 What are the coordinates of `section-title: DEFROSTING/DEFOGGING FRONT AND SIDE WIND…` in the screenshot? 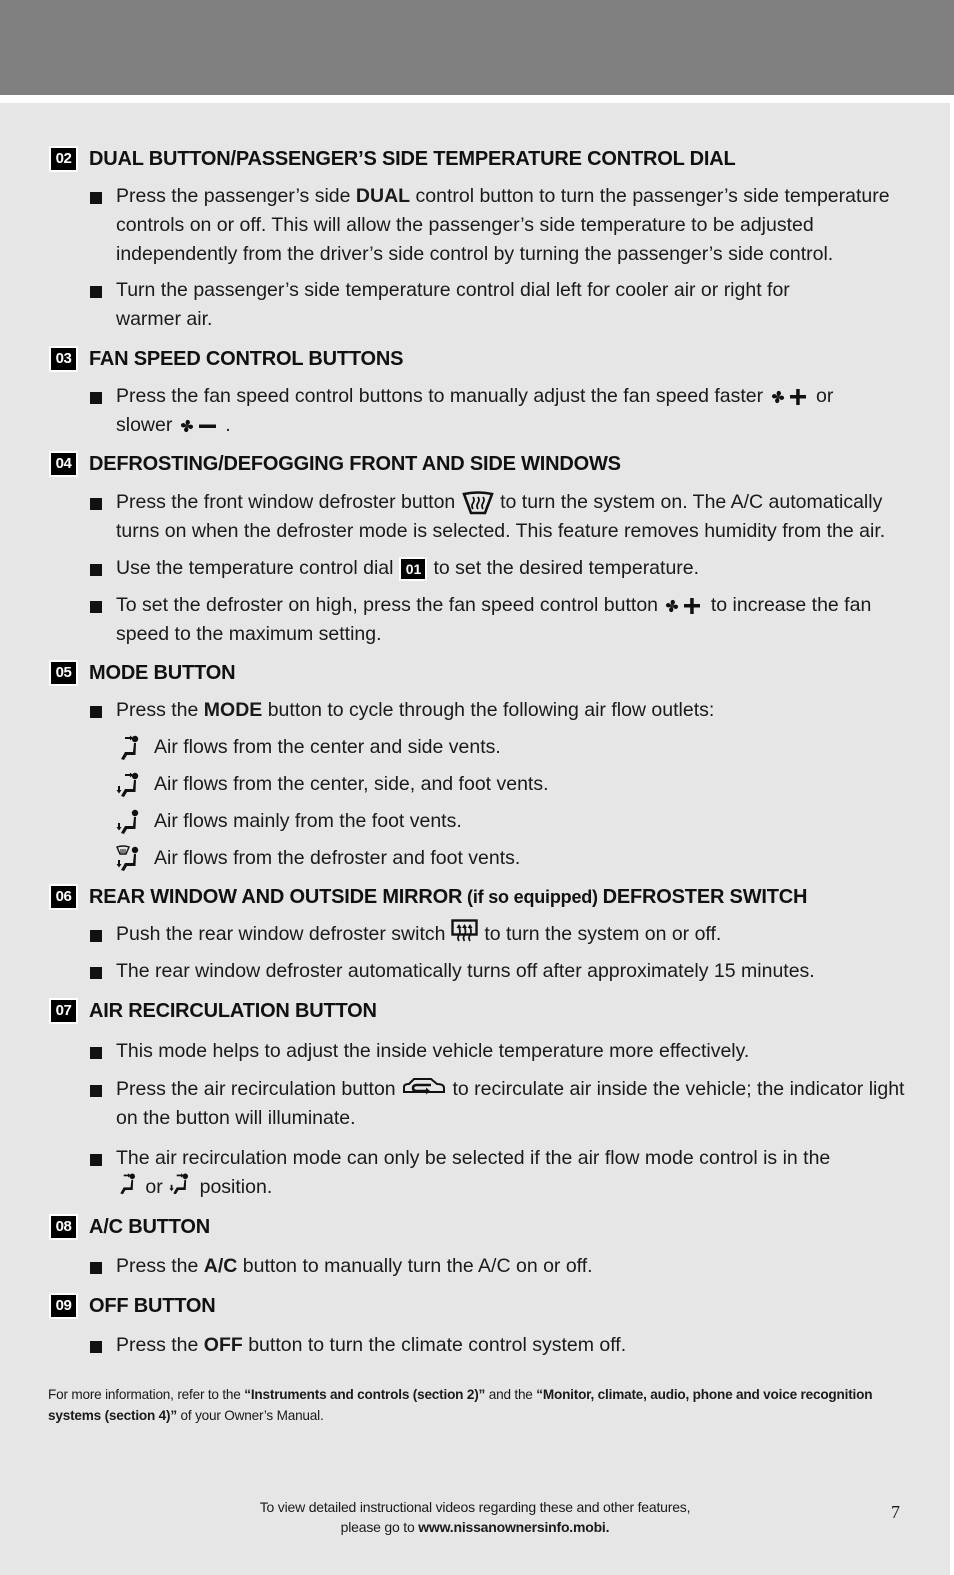 It's located at (355, 463).